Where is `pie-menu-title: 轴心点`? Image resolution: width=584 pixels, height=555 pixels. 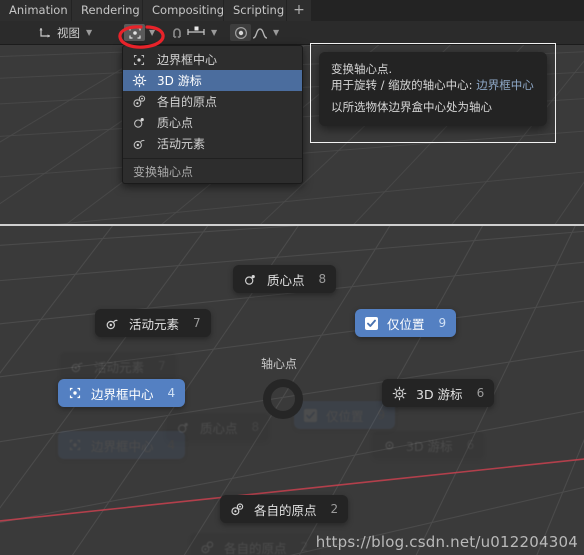
pie-menu-title: 轴心点 is located at coordinates (279, 364).